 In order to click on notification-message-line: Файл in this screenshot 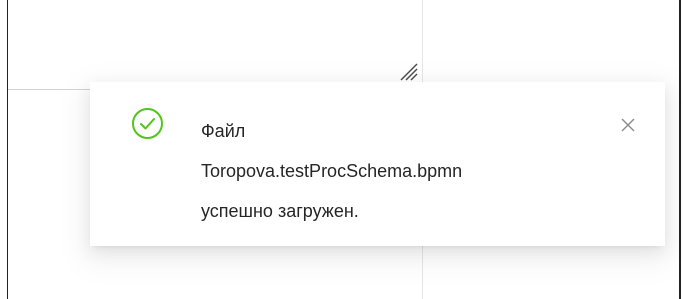, I will do `click(223, 131)`.